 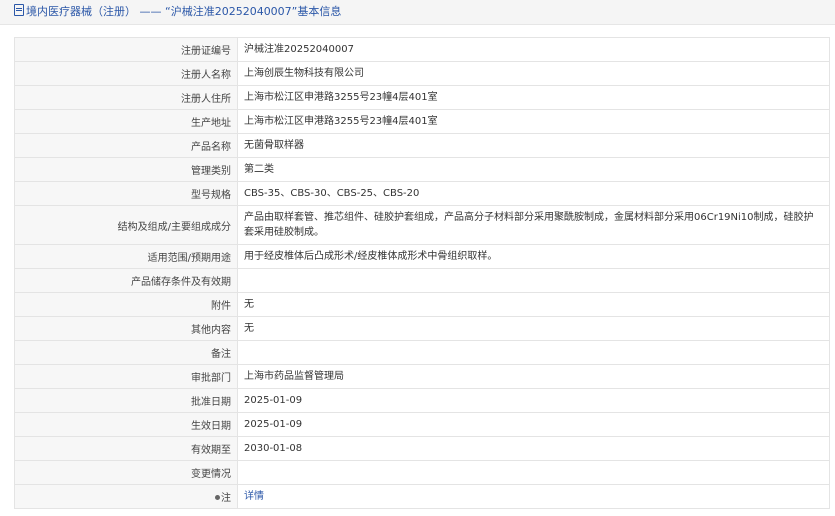 I want to click on document-icon, so click(x=19, y=10).